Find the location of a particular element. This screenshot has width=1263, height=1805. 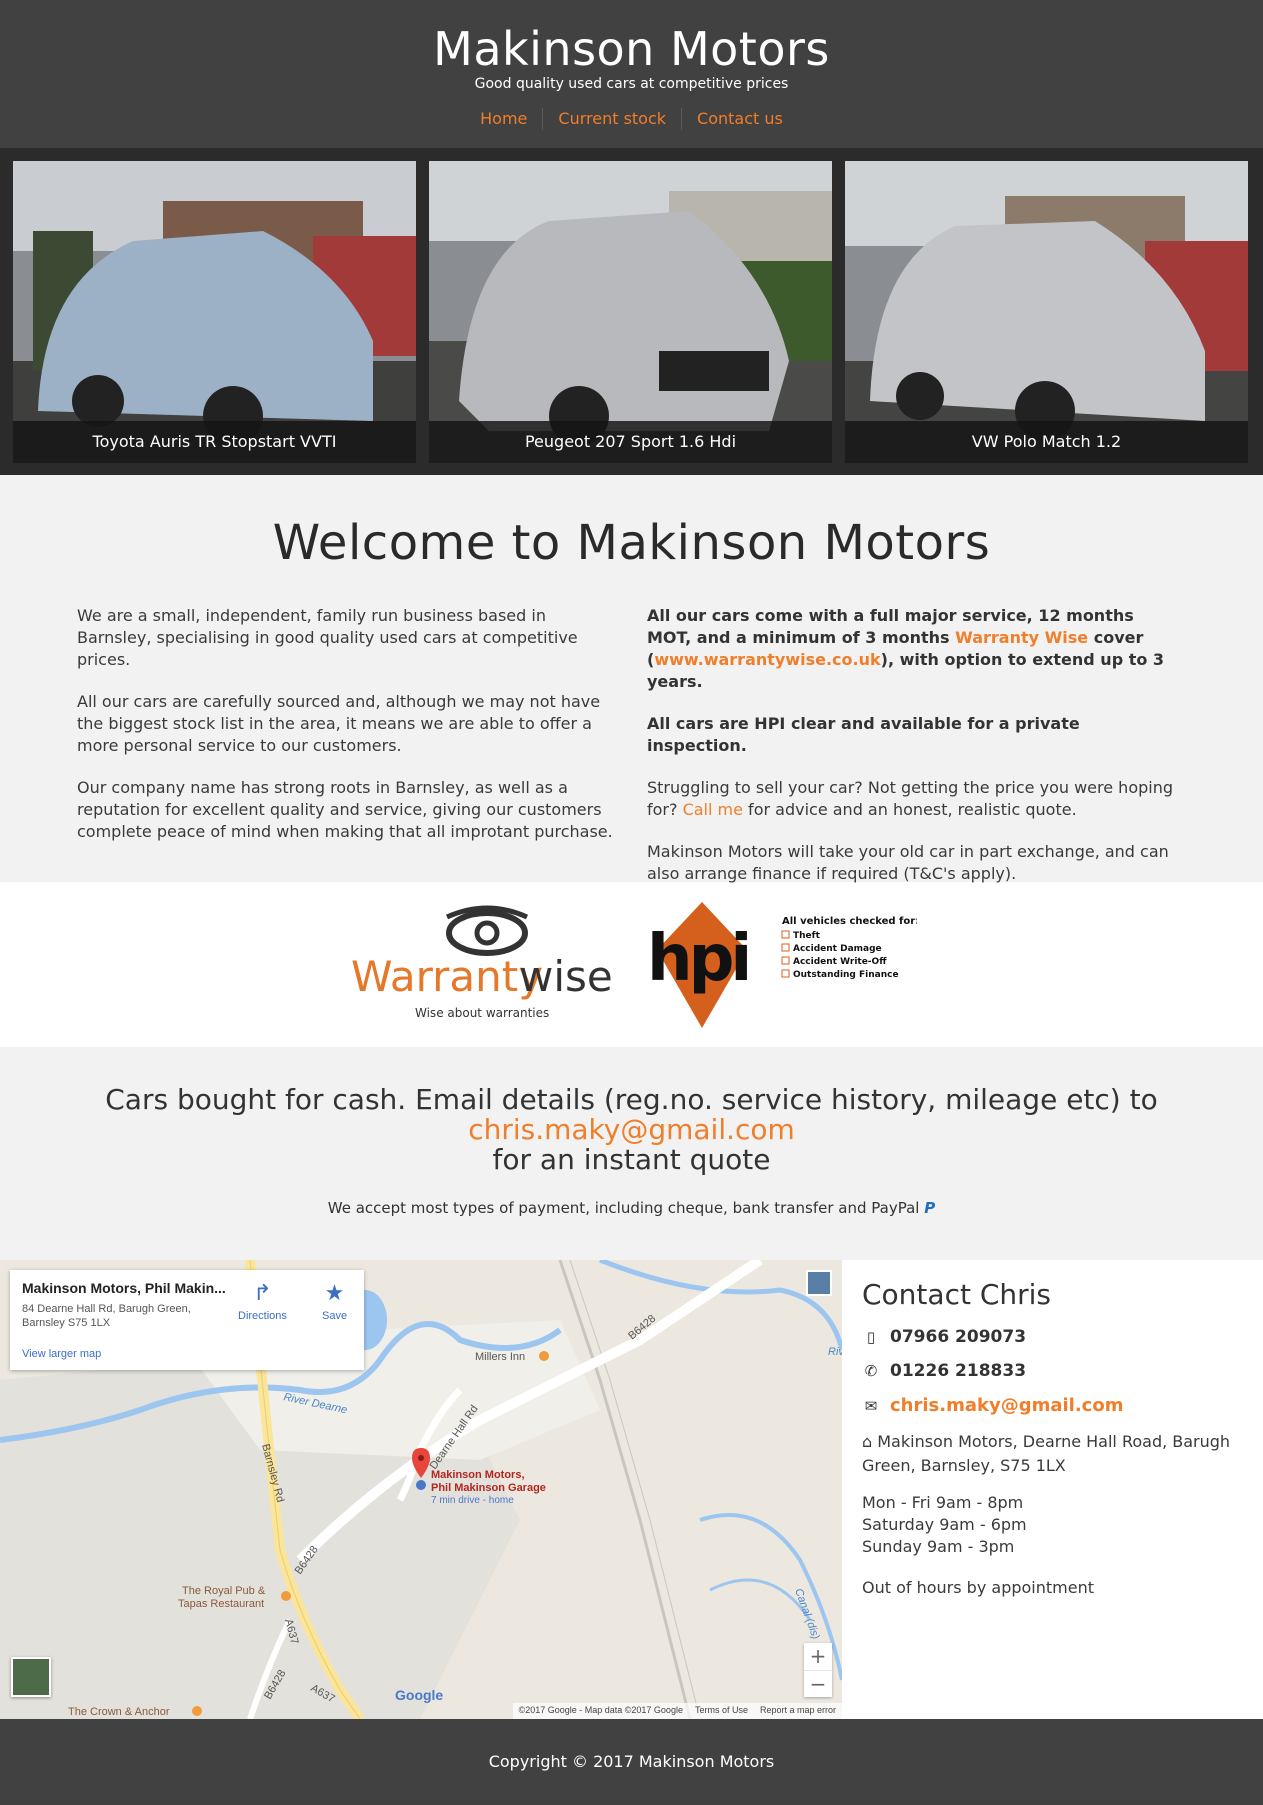

site-title: Makinson Motors is located at coordinates (631, 49).